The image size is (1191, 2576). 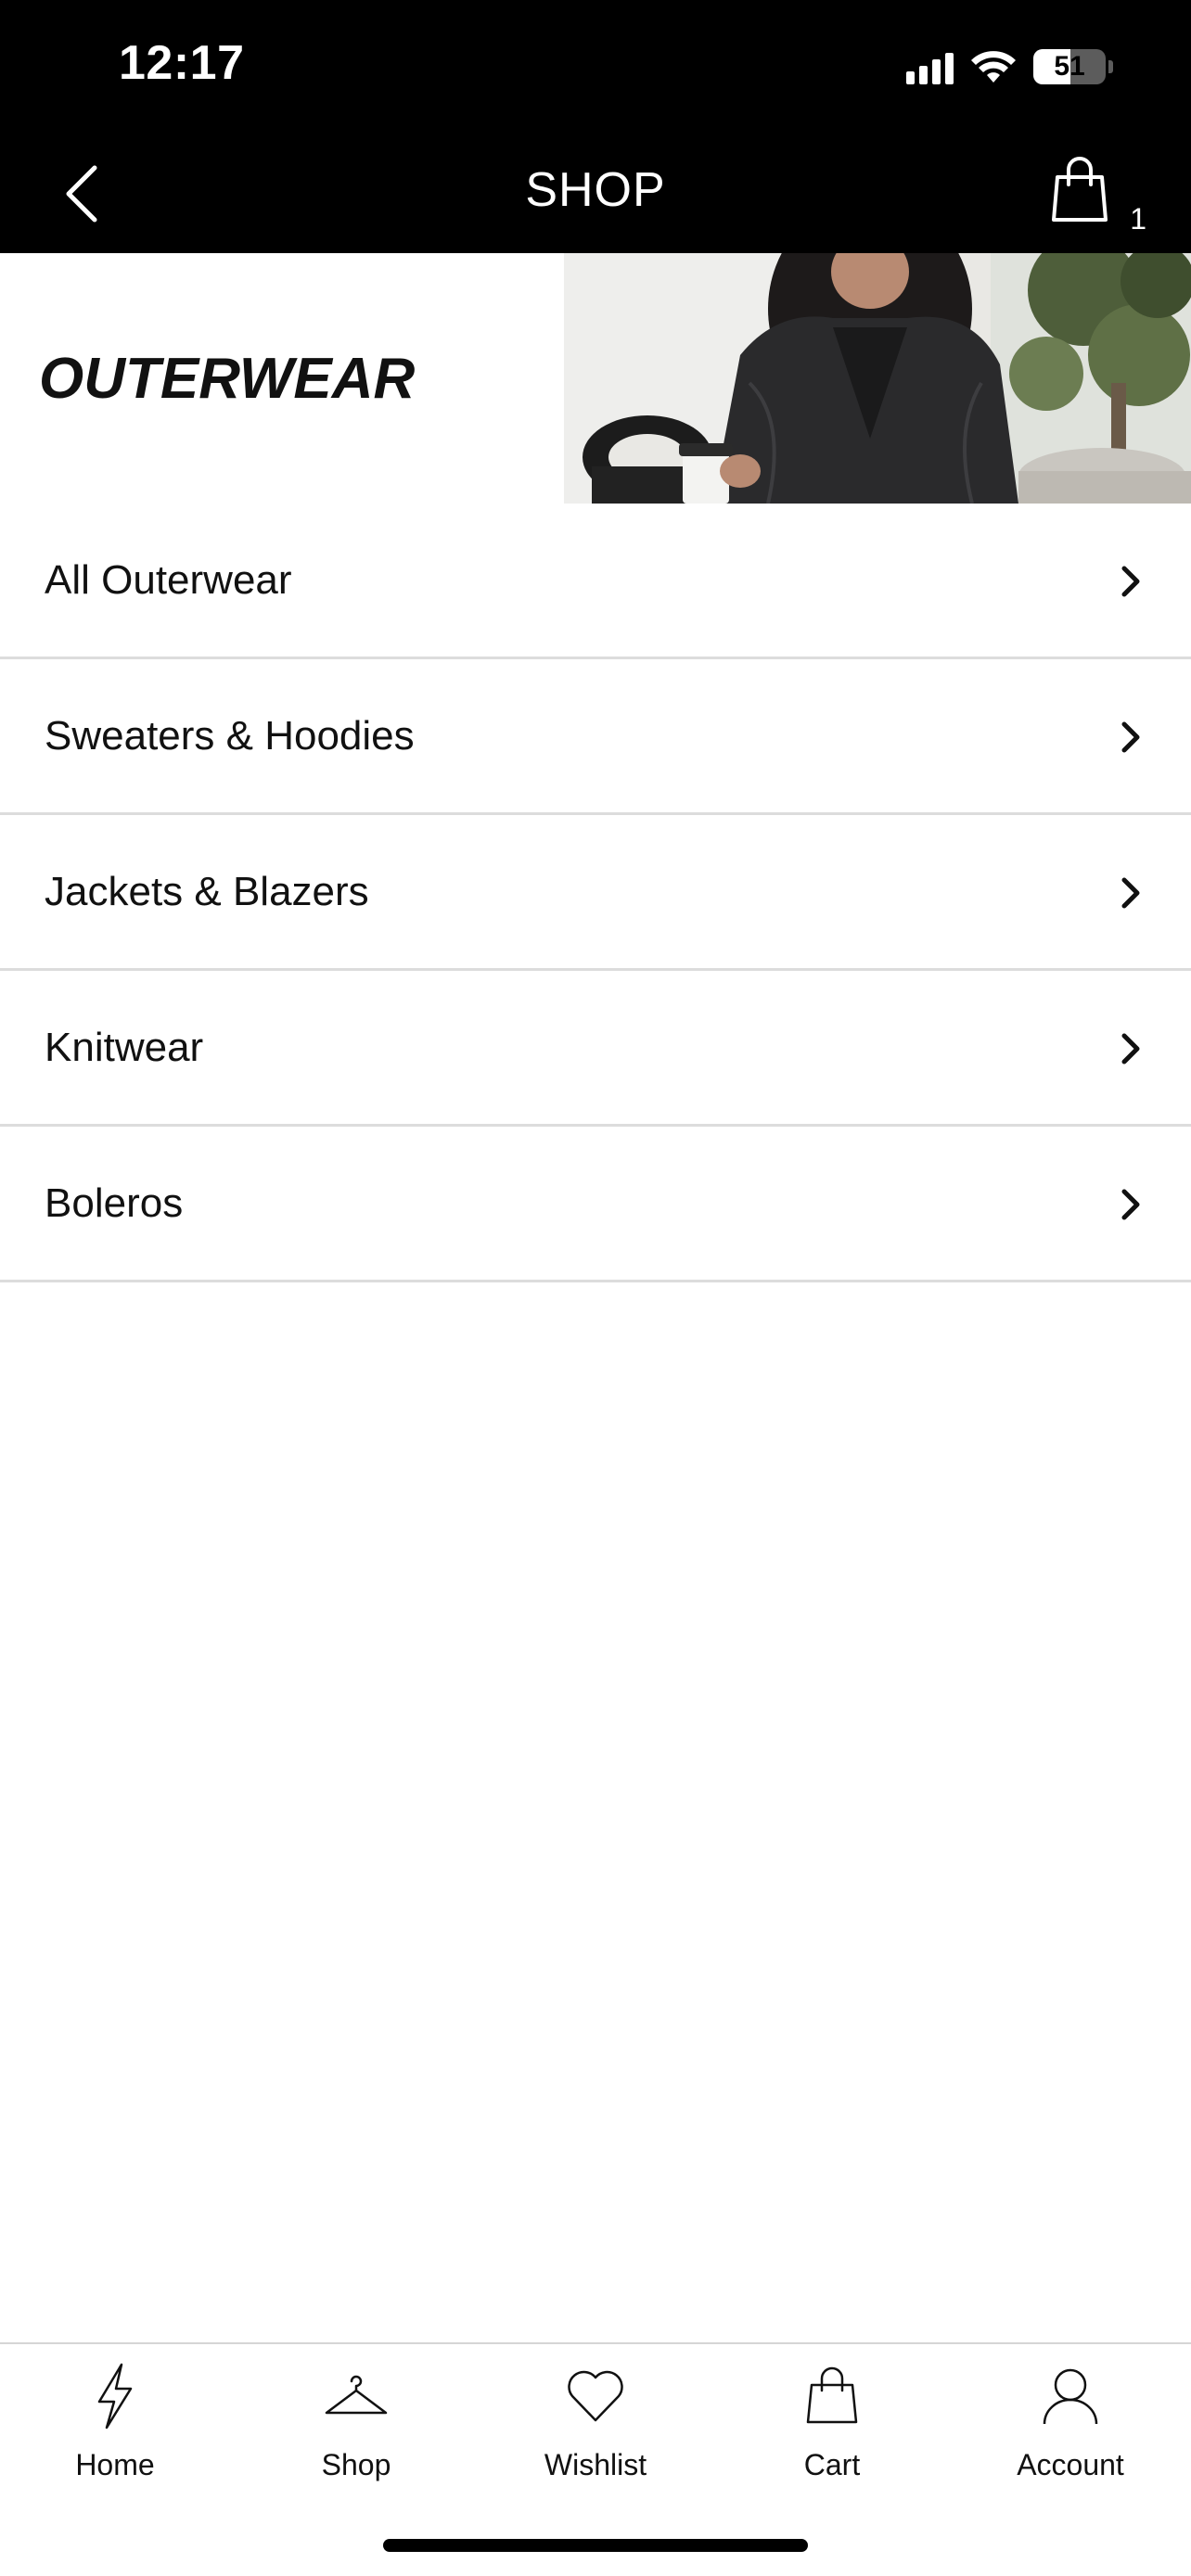 I want to click on lightning-icon, so click(x=115, y=2396).